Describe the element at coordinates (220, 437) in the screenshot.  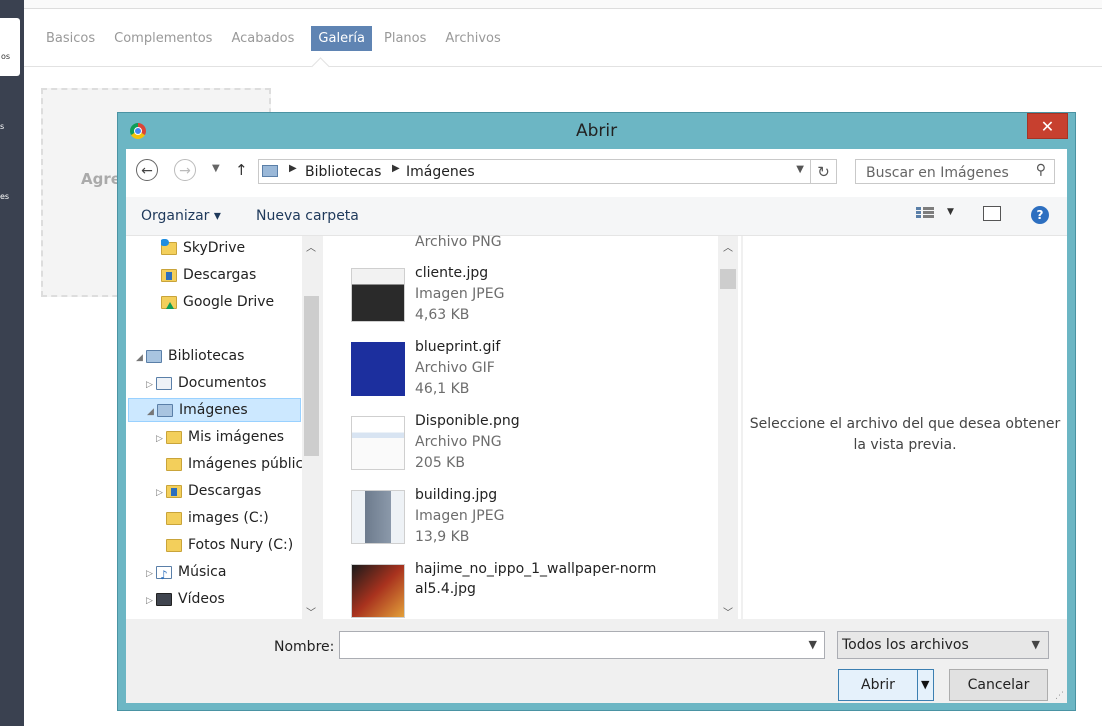
I see `nav-item-mis-imagenes: ▷ Mis imágenes` at that location.